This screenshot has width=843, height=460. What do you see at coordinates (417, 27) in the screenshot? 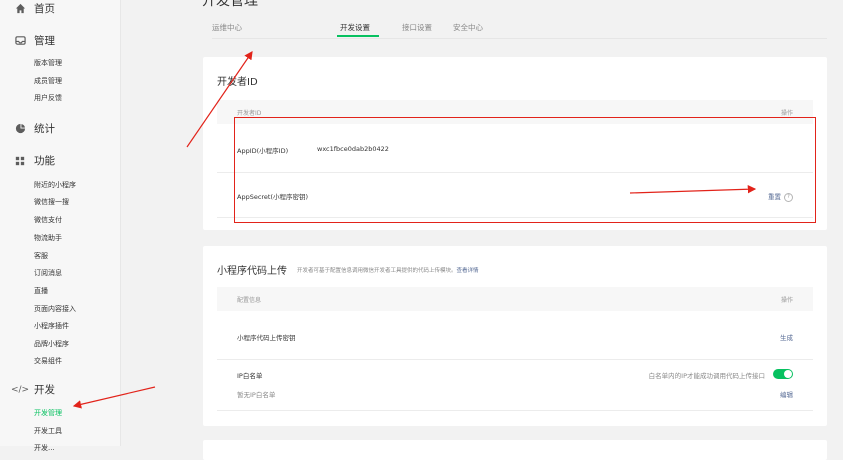
I see `tab-api-settings: 接口设置` at bounding box center [417, 27].